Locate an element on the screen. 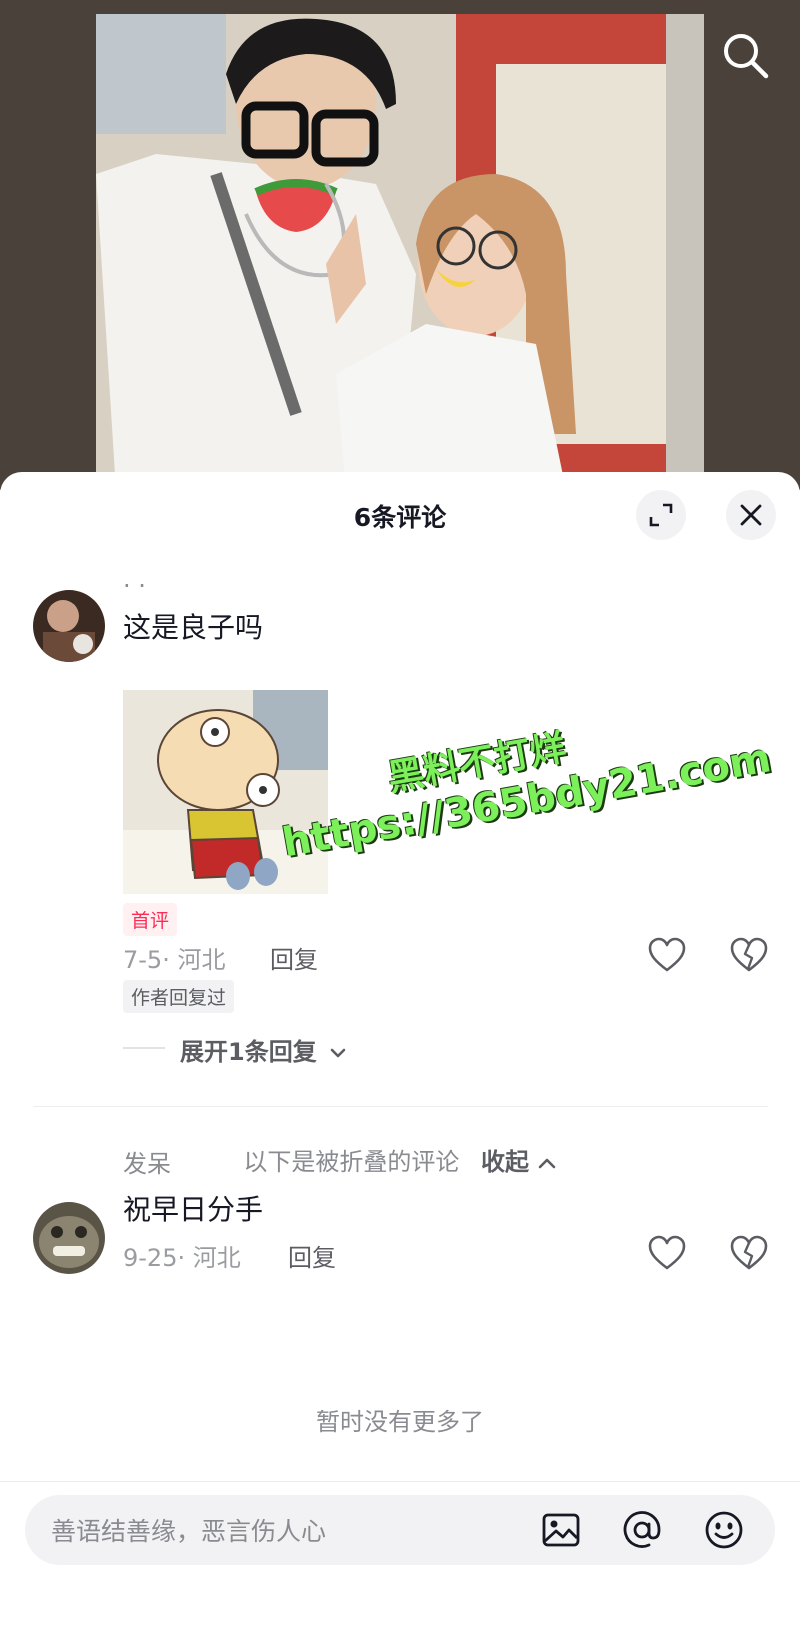 This screenshot has width=800, height=1648. chevron-down-icon is located at coordinates (338, 1053).